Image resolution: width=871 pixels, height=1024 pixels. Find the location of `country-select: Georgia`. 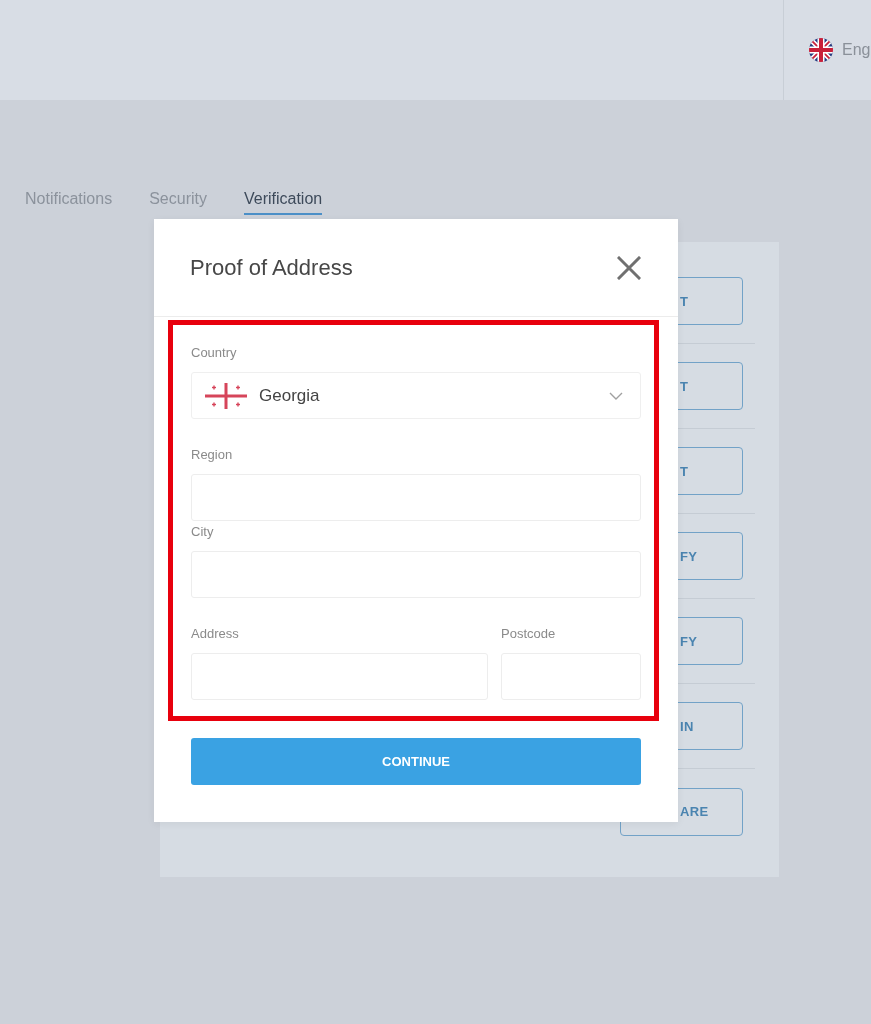

country-select: Georgia is located at coordinates (416, 395).